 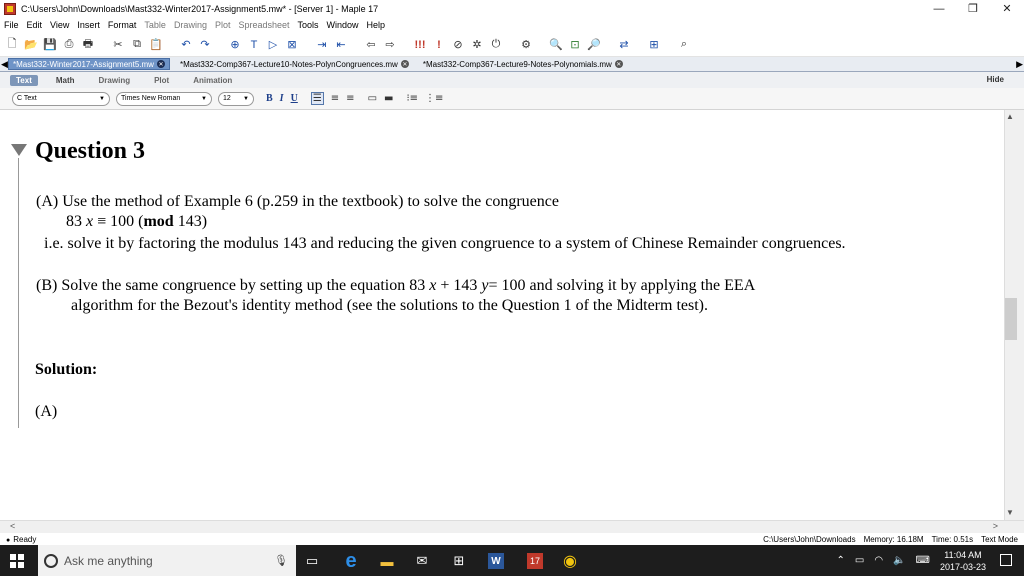 What do you see at coordinates (390, 45) in the screenshot?
I see `forward-arrow-icon: ⇨` at bounding box center [390, 45].